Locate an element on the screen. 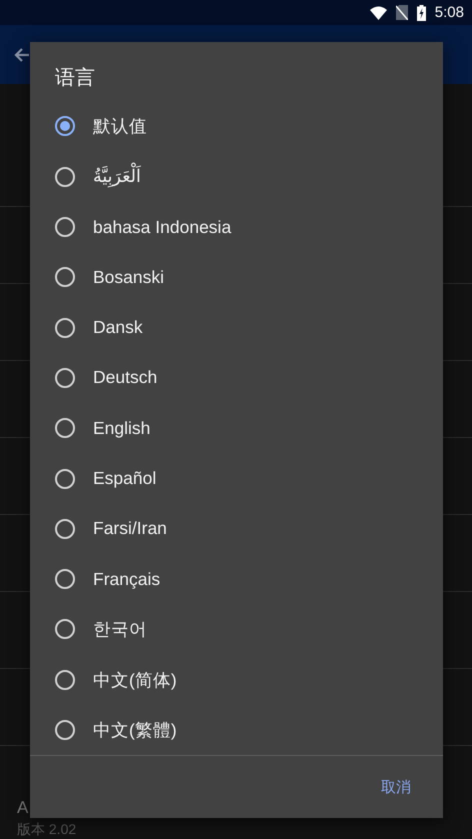 The height and width of the screenshot is (839, 472). language-option: Français is located at coordinates (126, 579).